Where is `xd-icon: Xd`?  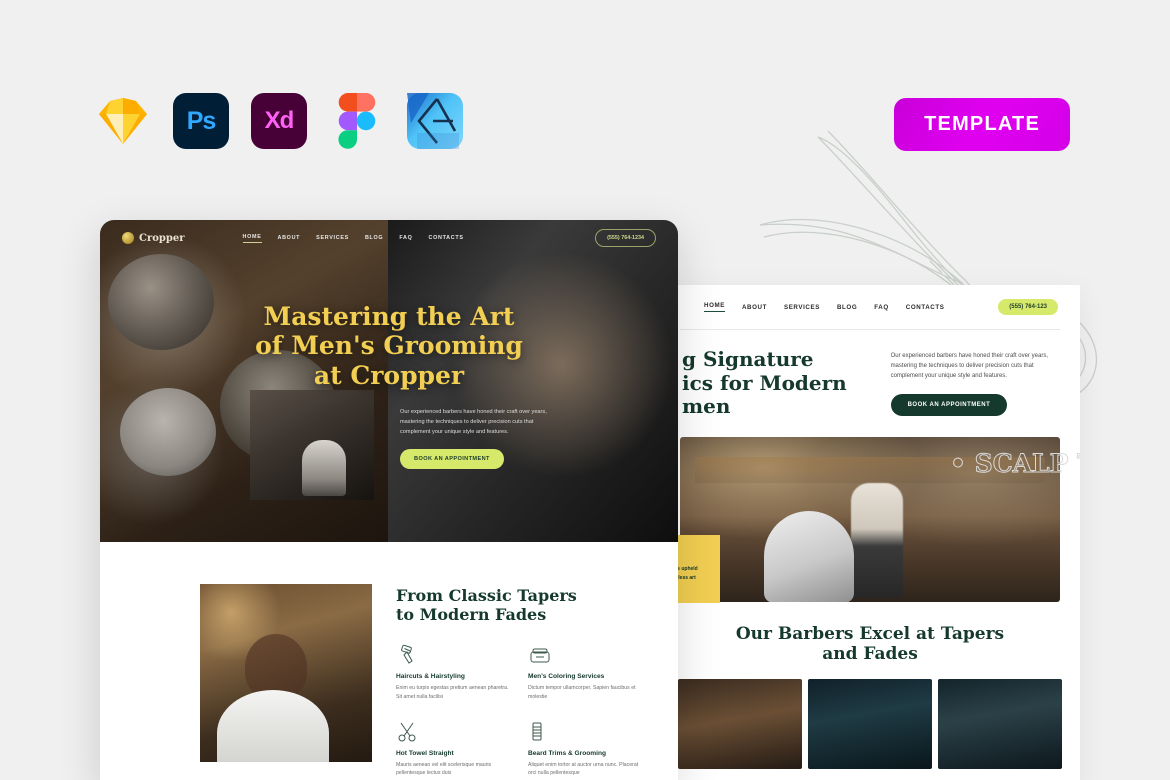
xd-icon: Xd is located at coordinates (279, 121).